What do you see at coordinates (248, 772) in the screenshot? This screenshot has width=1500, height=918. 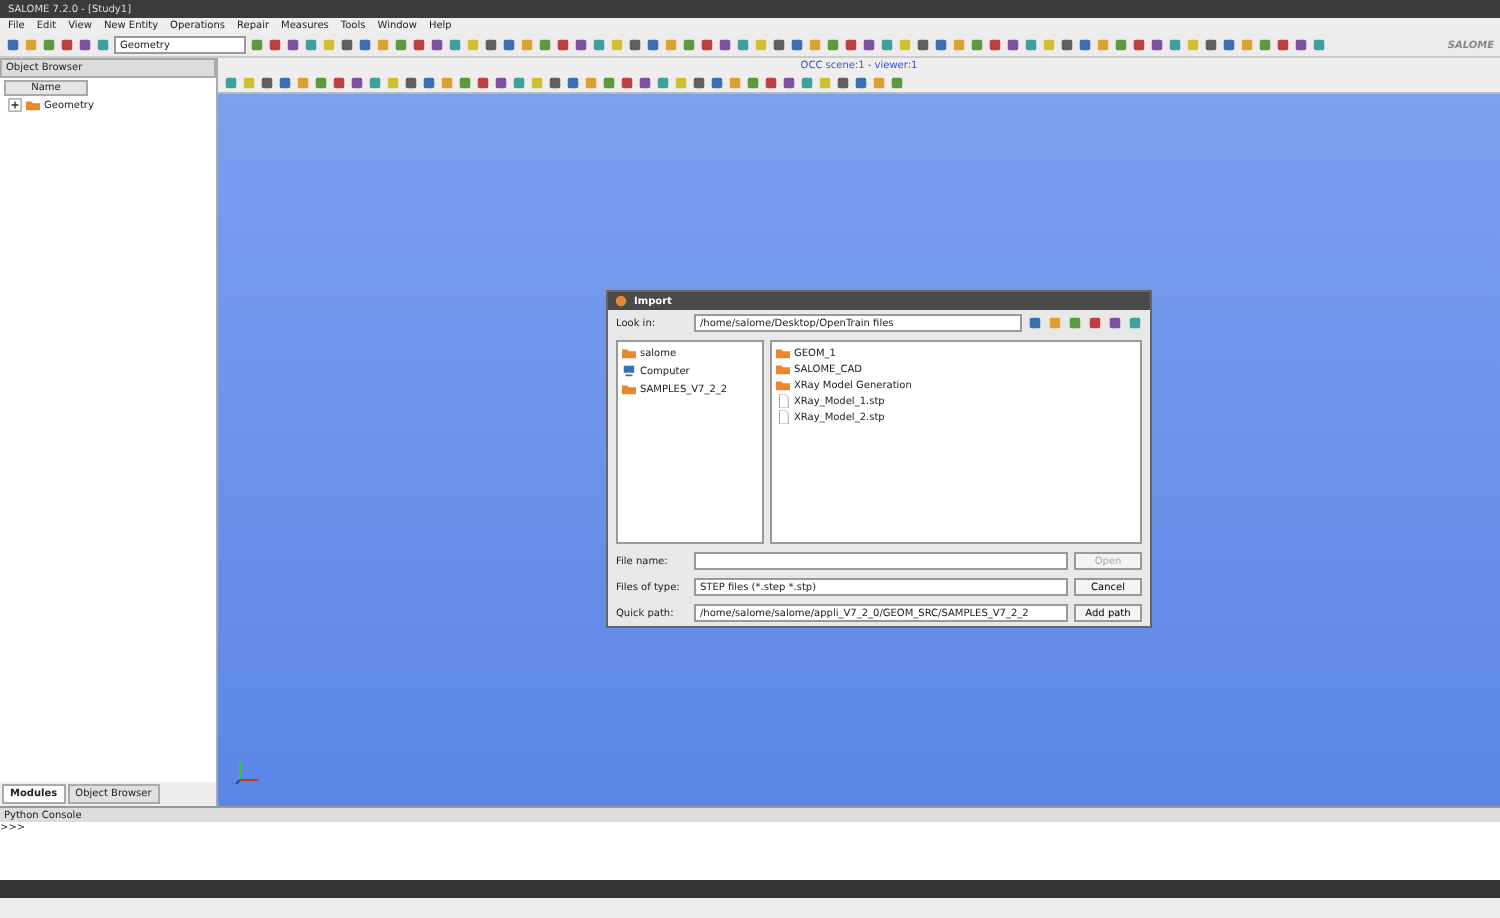 I see `axes-icon` at bounding box center [248, 772].